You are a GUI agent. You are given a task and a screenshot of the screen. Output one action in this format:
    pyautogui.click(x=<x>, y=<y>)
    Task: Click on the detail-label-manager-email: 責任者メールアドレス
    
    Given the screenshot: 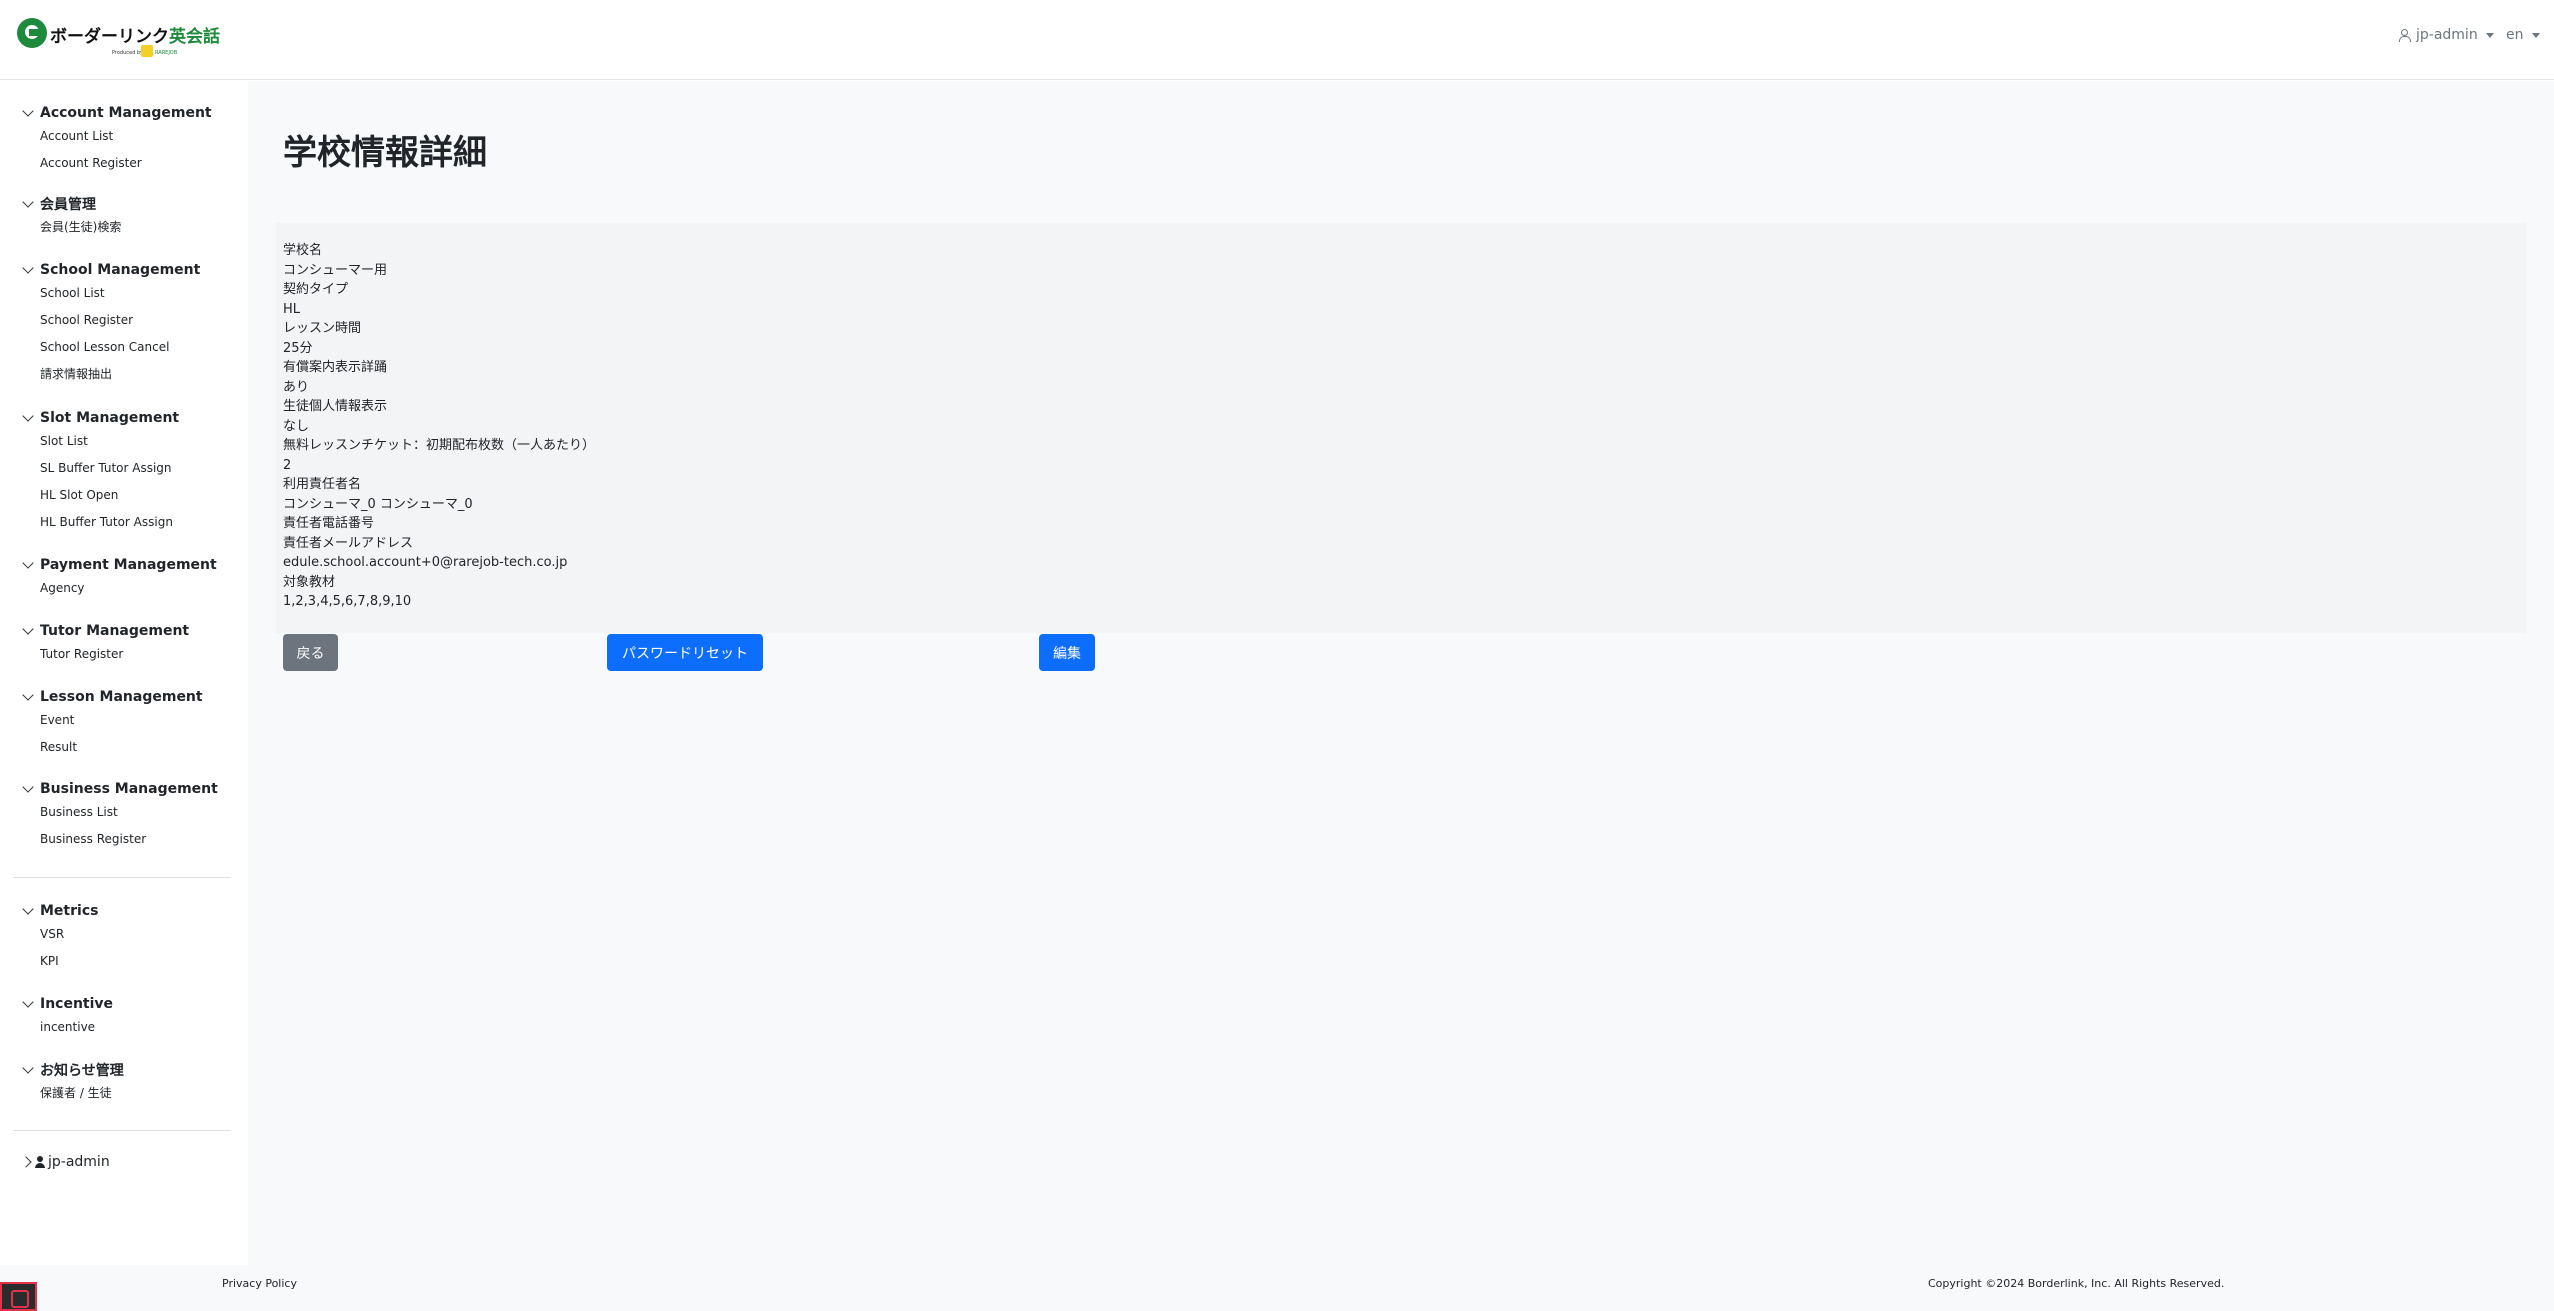 What is the action you would take?
    pyautogui.click(x=348, y=543)
    